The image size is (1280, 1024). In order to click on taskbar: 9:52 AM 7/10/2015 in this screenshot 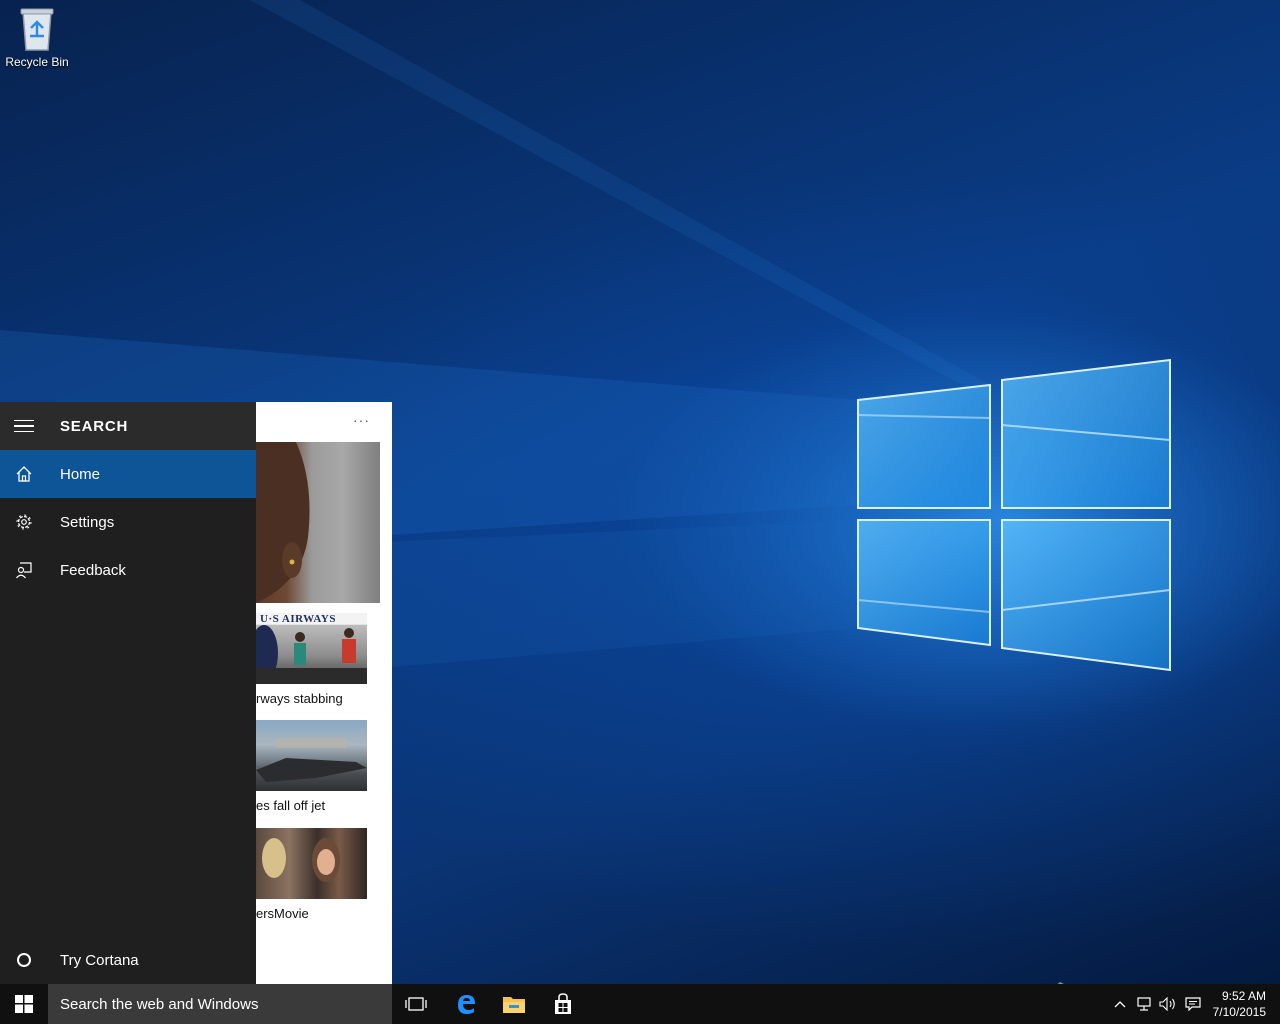, I will do `click(640, 1004)`.